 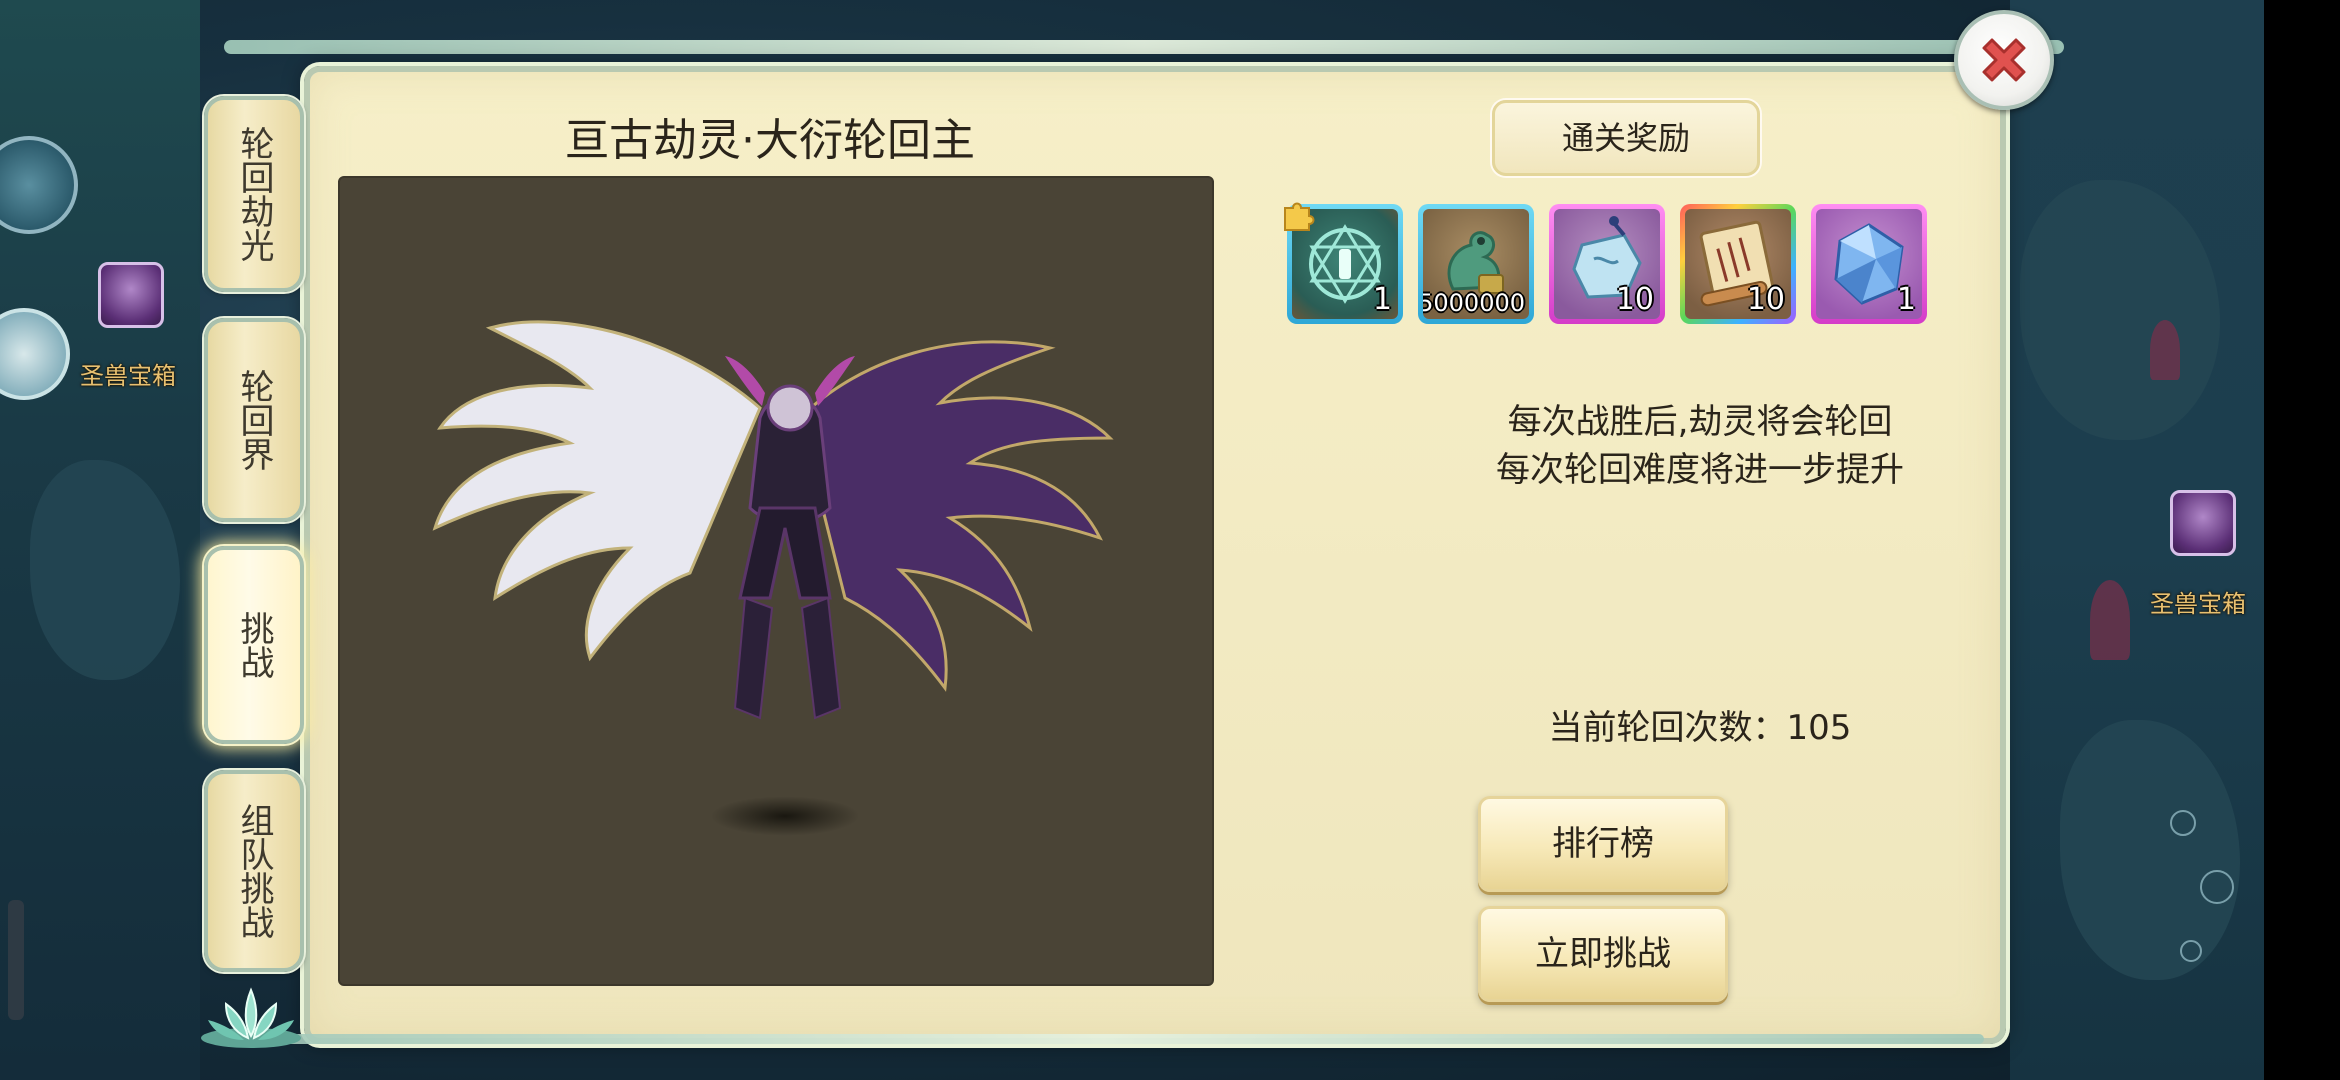 I want to click on cycle-count: 当前轮回次数：105, so click(x=1700, y=728).